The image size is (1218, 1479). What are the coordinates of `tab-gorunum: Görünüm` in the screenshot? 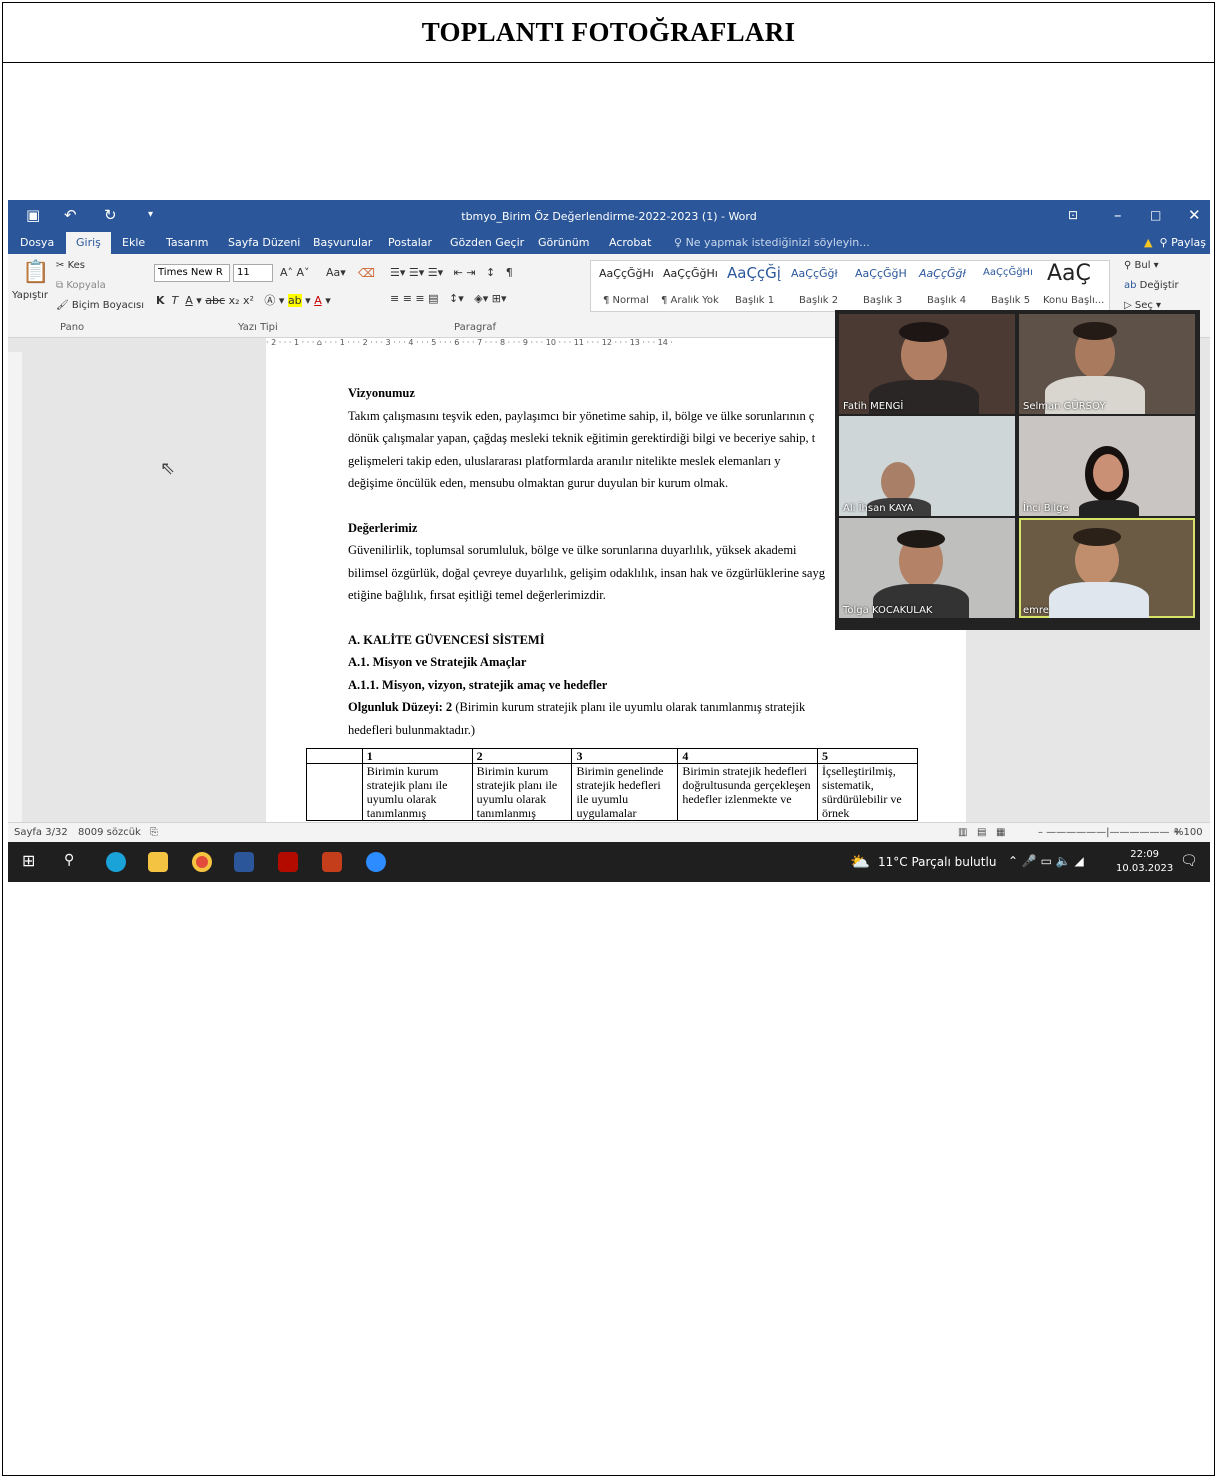 It's located at (563, 242).